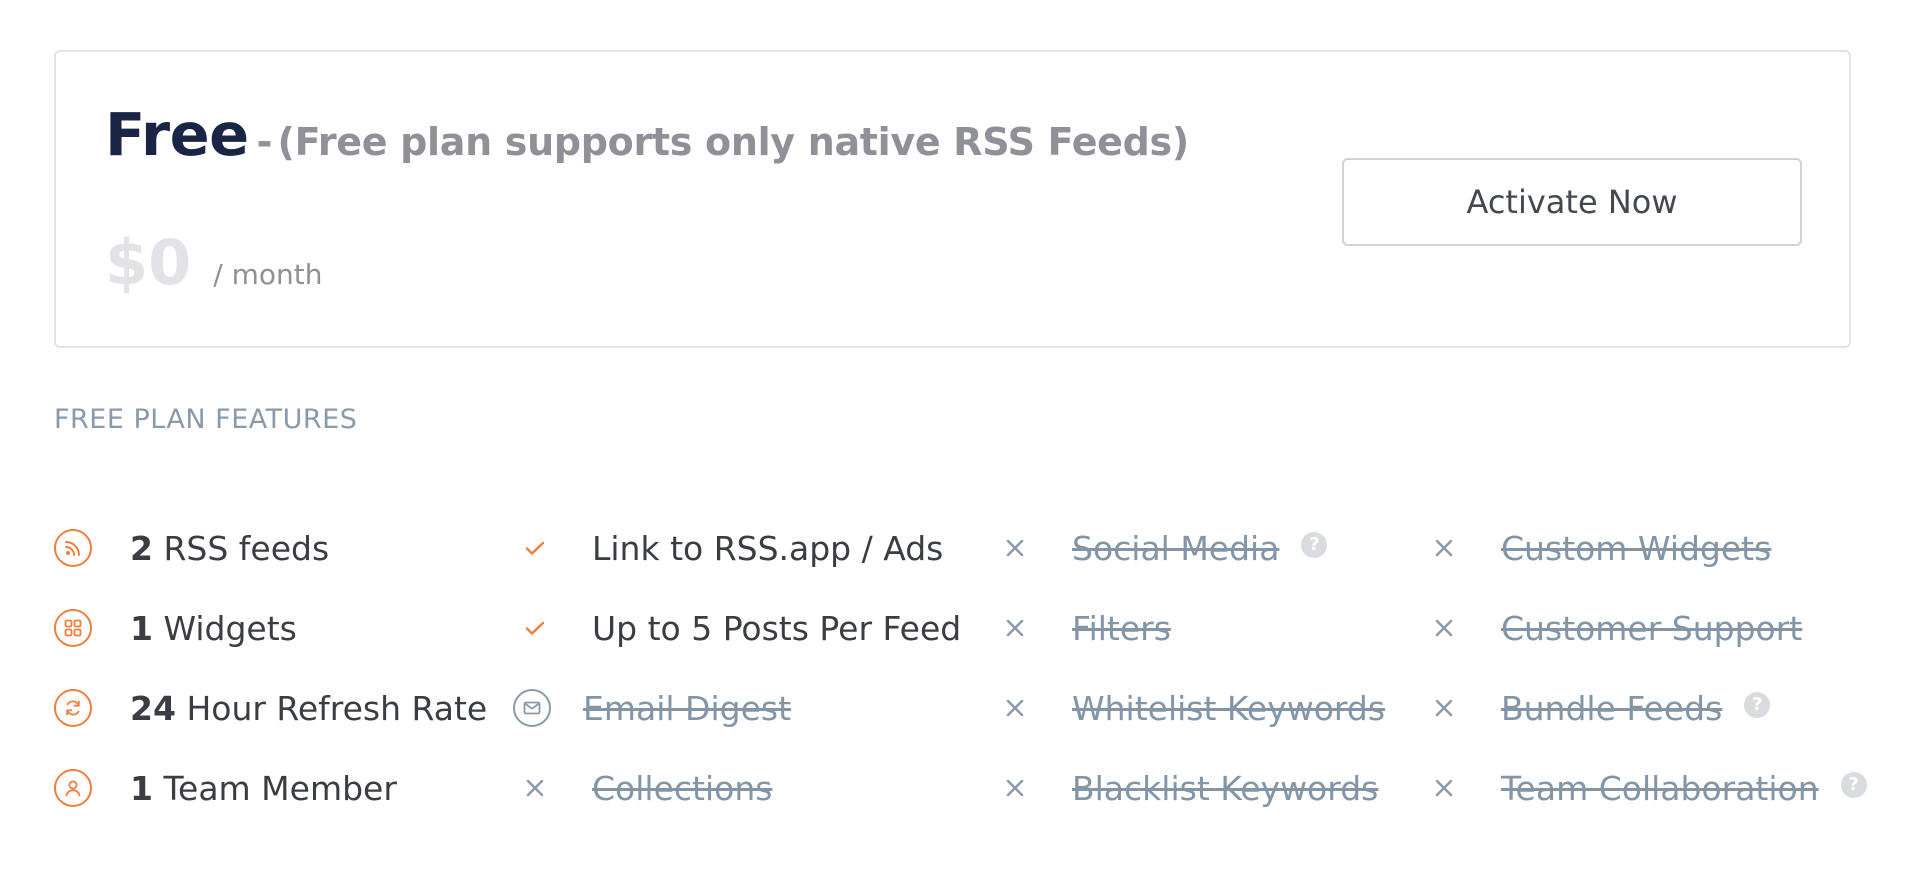 Image resolution: width=1908 pixels, height=870 pixels. I want to click on feature-label: Team Collaboration, so click(1660, 788).